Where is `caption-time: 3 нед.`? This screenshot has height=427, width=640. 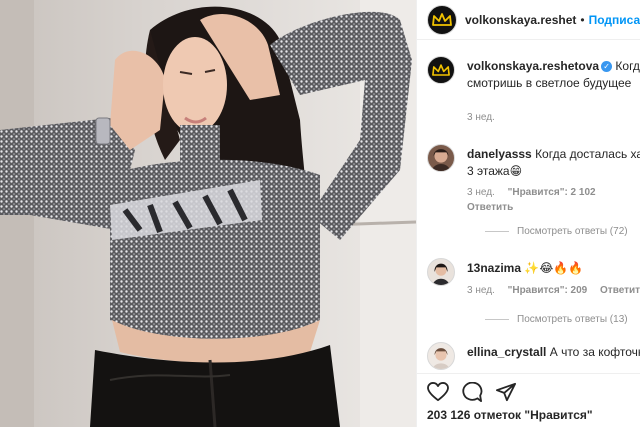 caption-time: 3 нед. is located at coordinates (481, 117).